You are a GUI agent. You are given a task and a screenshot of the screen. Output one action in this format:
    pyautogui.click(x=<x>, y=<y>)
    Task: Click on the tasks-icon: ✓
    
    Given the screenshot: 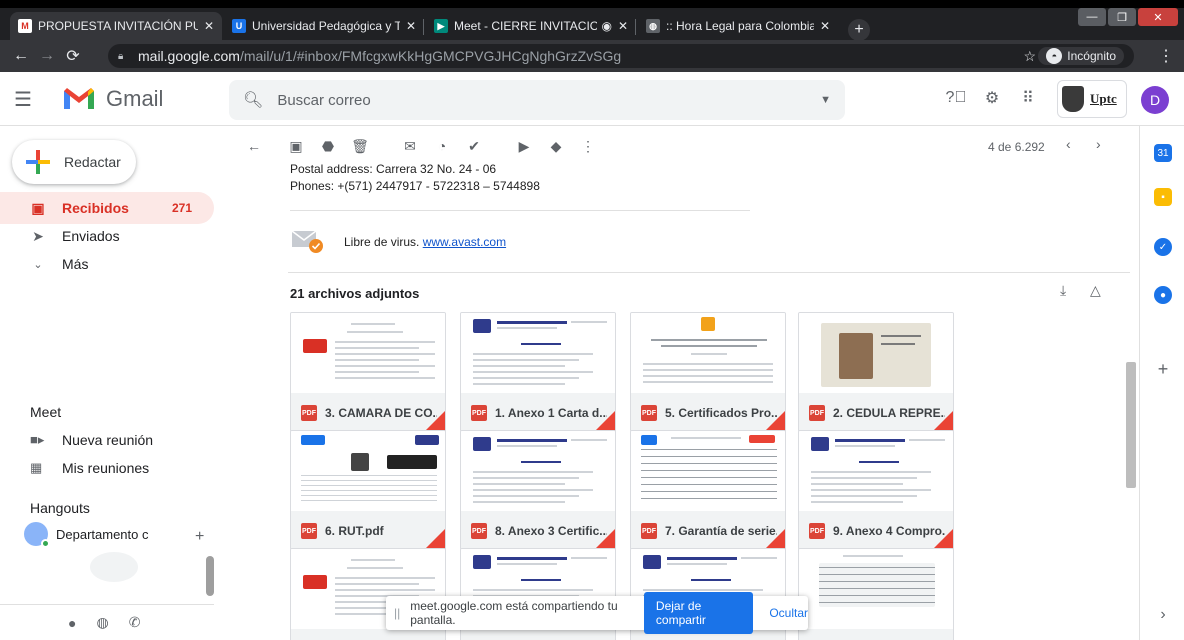 What is the action you would take?
    pyautogui.click(x=1163, y=247)
    